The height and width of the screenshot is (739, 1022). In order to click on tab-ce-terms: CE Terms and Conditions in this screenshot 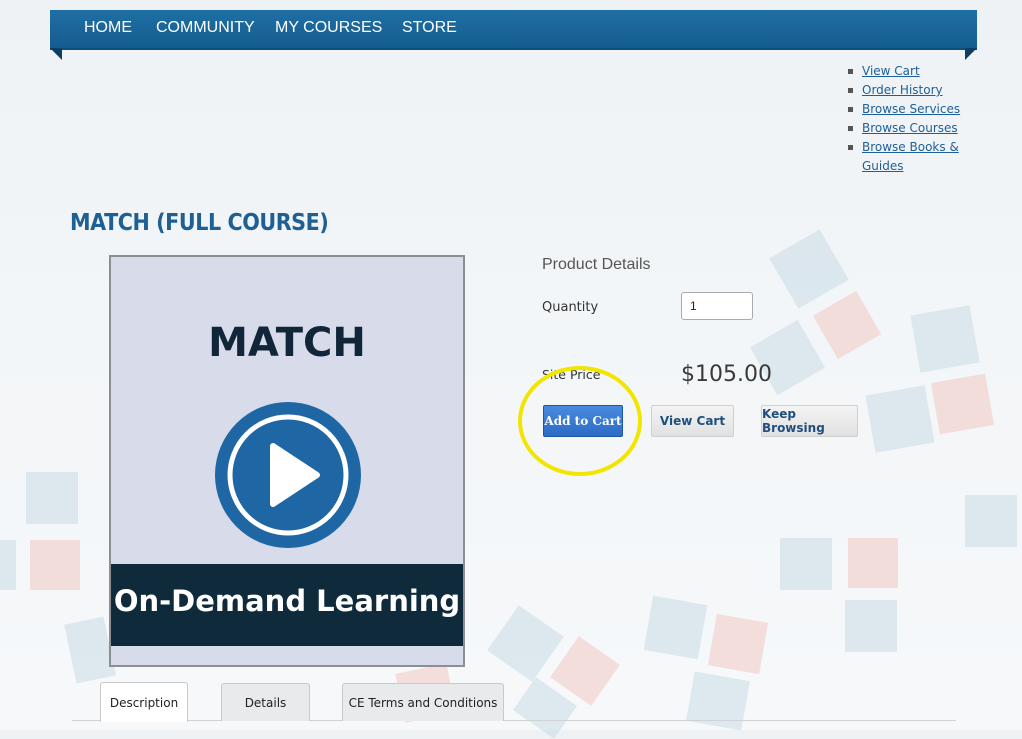, I will do `click(423, 702)`.